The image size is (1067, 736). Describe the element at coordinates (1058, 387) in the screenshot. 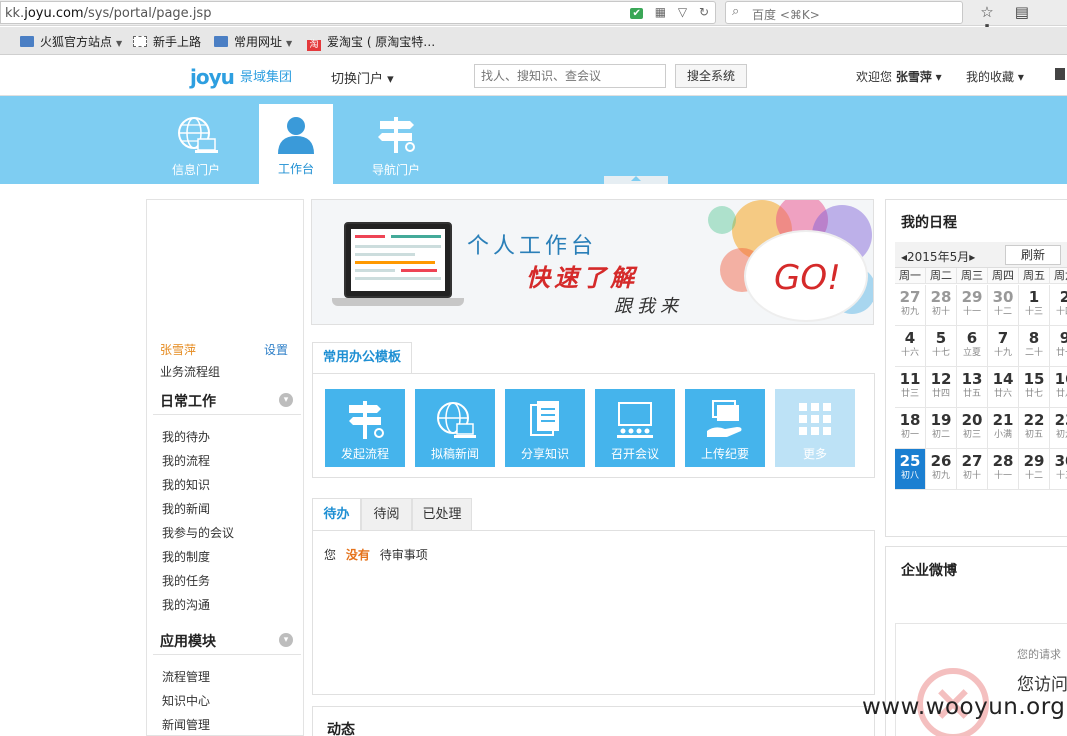

I see `calendar-day: 16廿八` at that location.